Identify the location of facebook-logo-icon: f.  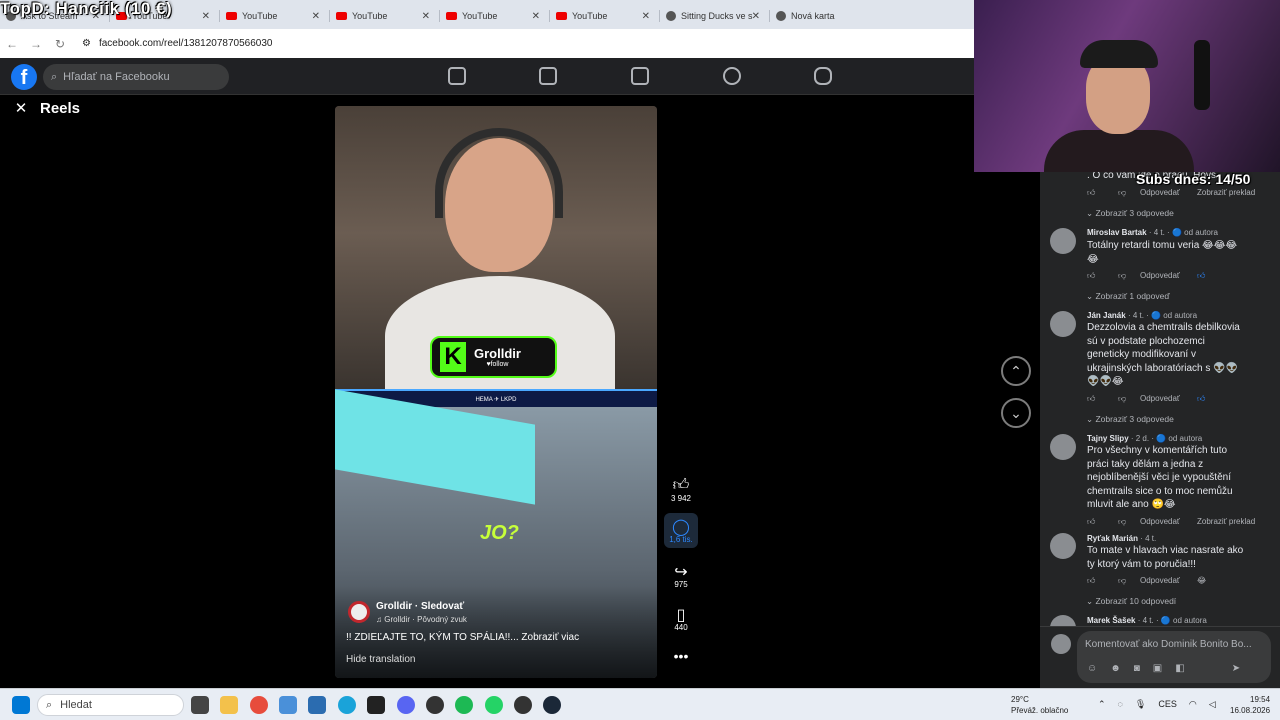
(24, 77).